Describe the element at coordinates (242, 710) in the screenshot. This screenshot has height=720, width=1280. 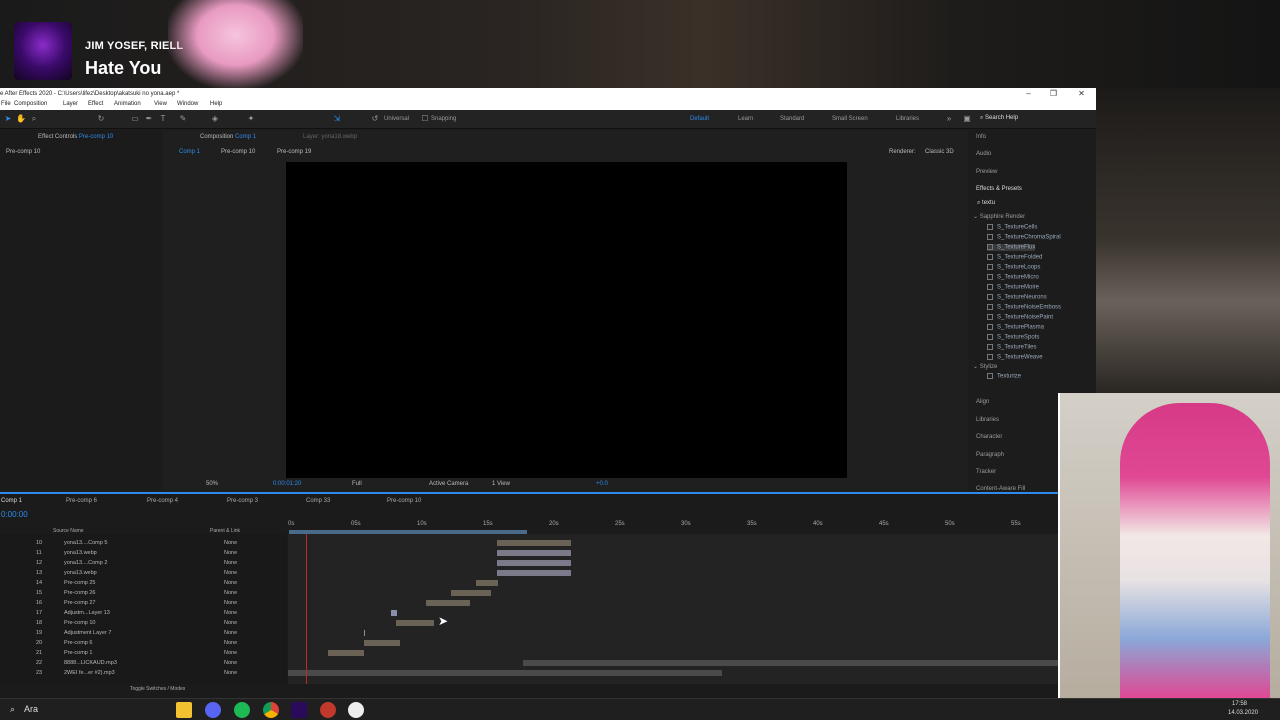
I see `spotify-icon` at that location.